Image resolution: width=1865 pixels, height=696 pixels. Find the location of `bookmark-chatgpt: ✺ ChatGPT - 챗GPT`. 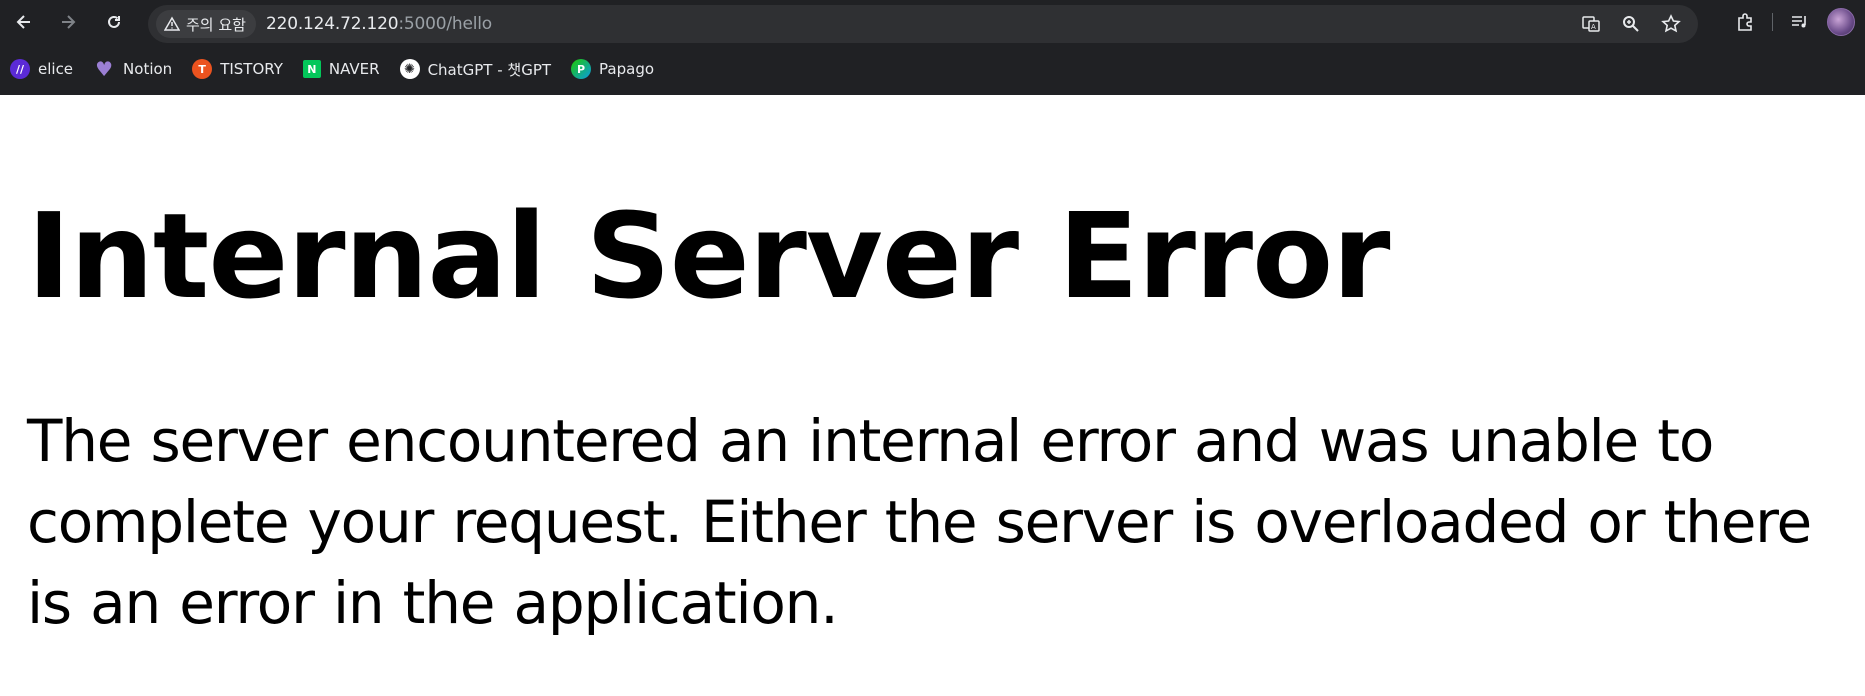

bookmark-chatgpt: ✺ ChatGPT - 챗GPT is located at coordinates (480, 69).